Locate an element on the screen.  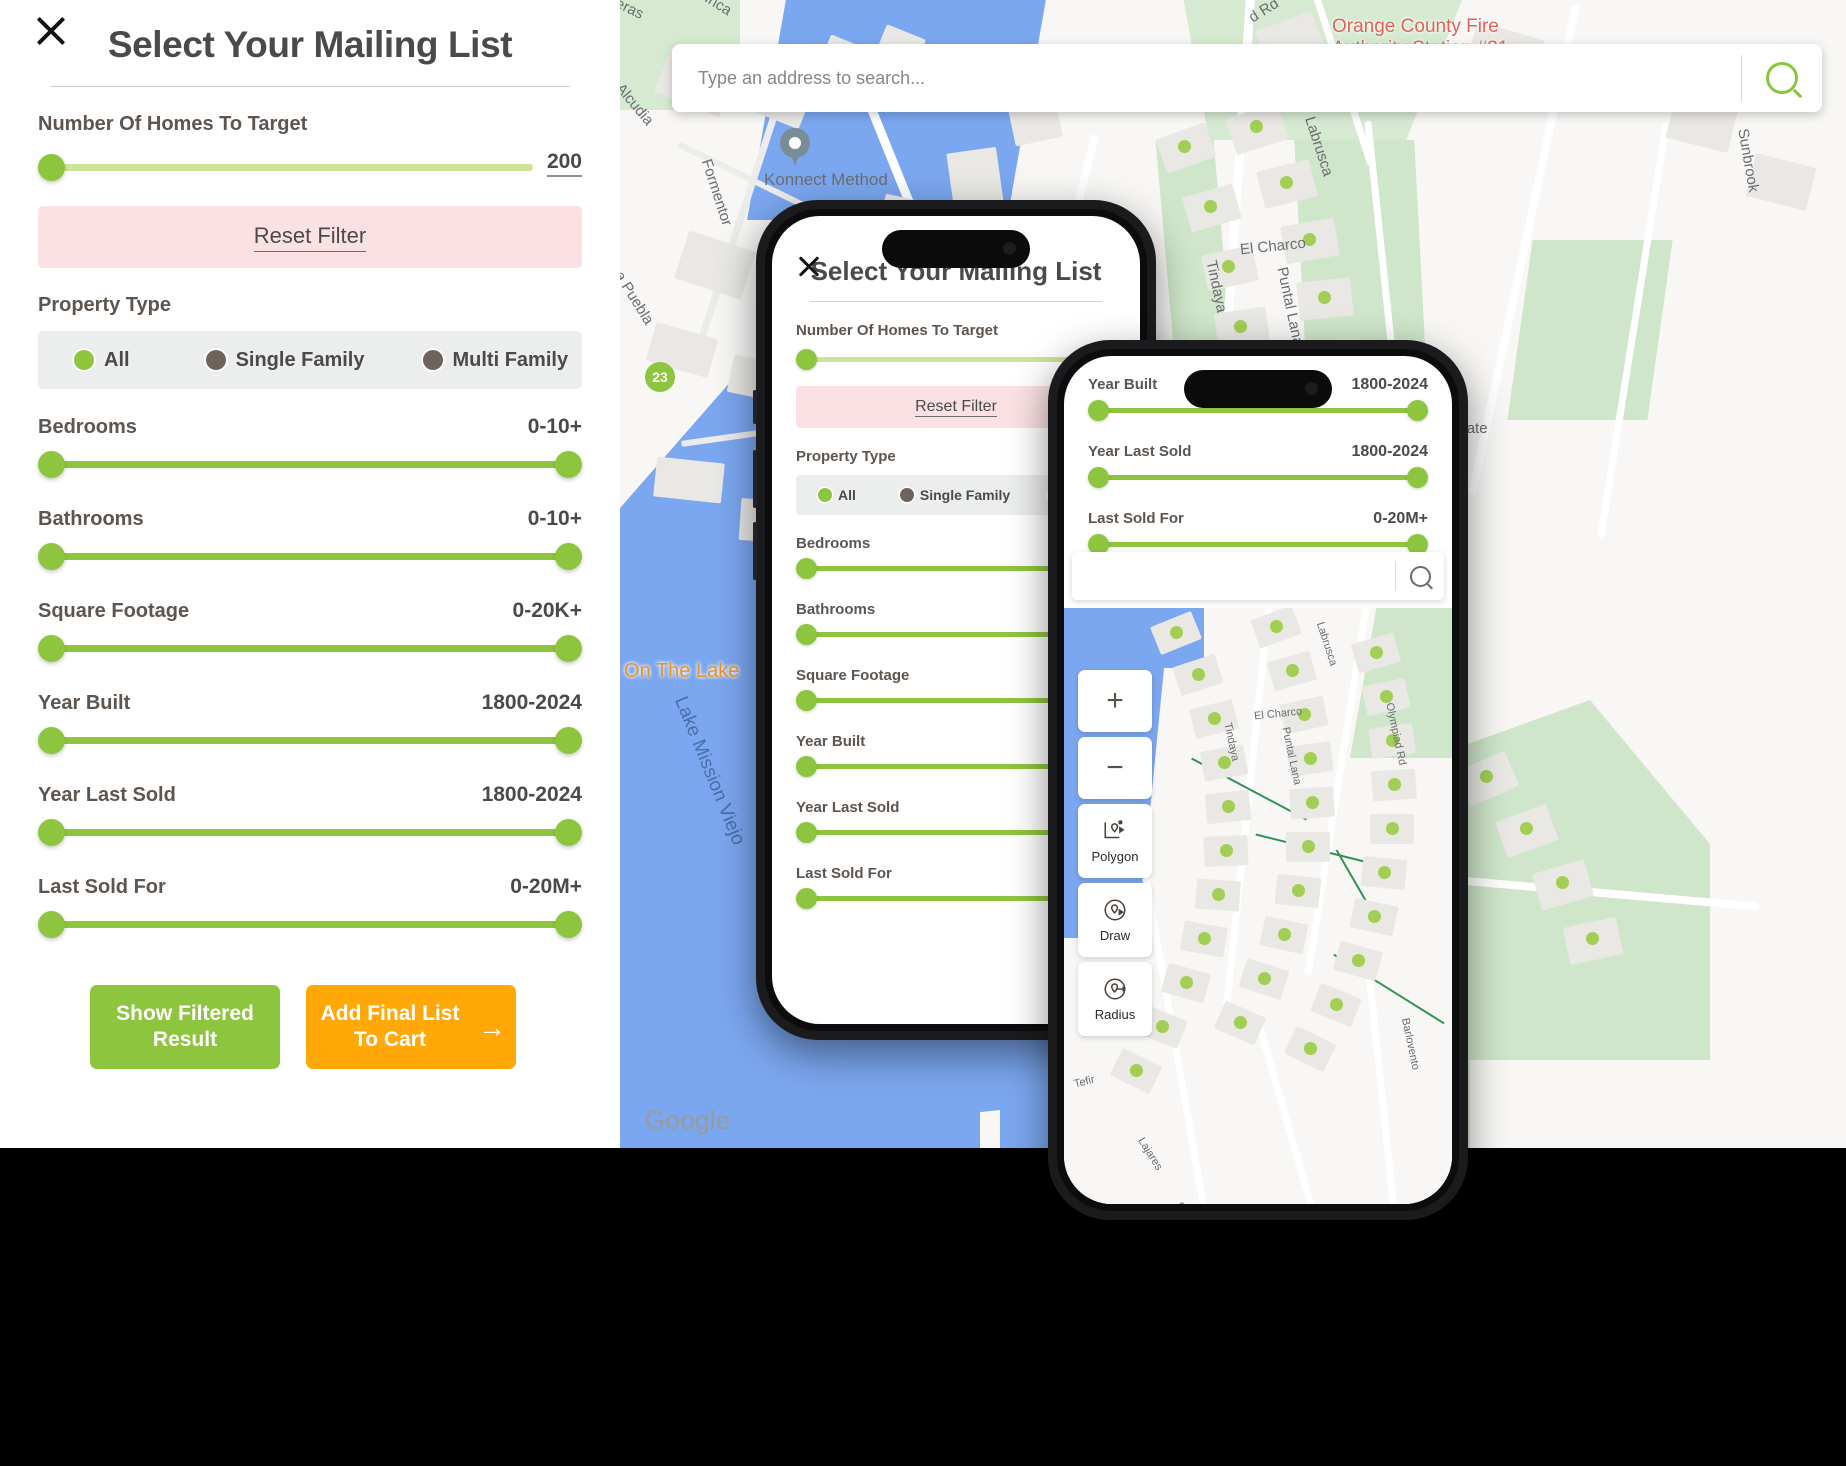
filter-value: 0-10+ is located at coordinates (554, 518).